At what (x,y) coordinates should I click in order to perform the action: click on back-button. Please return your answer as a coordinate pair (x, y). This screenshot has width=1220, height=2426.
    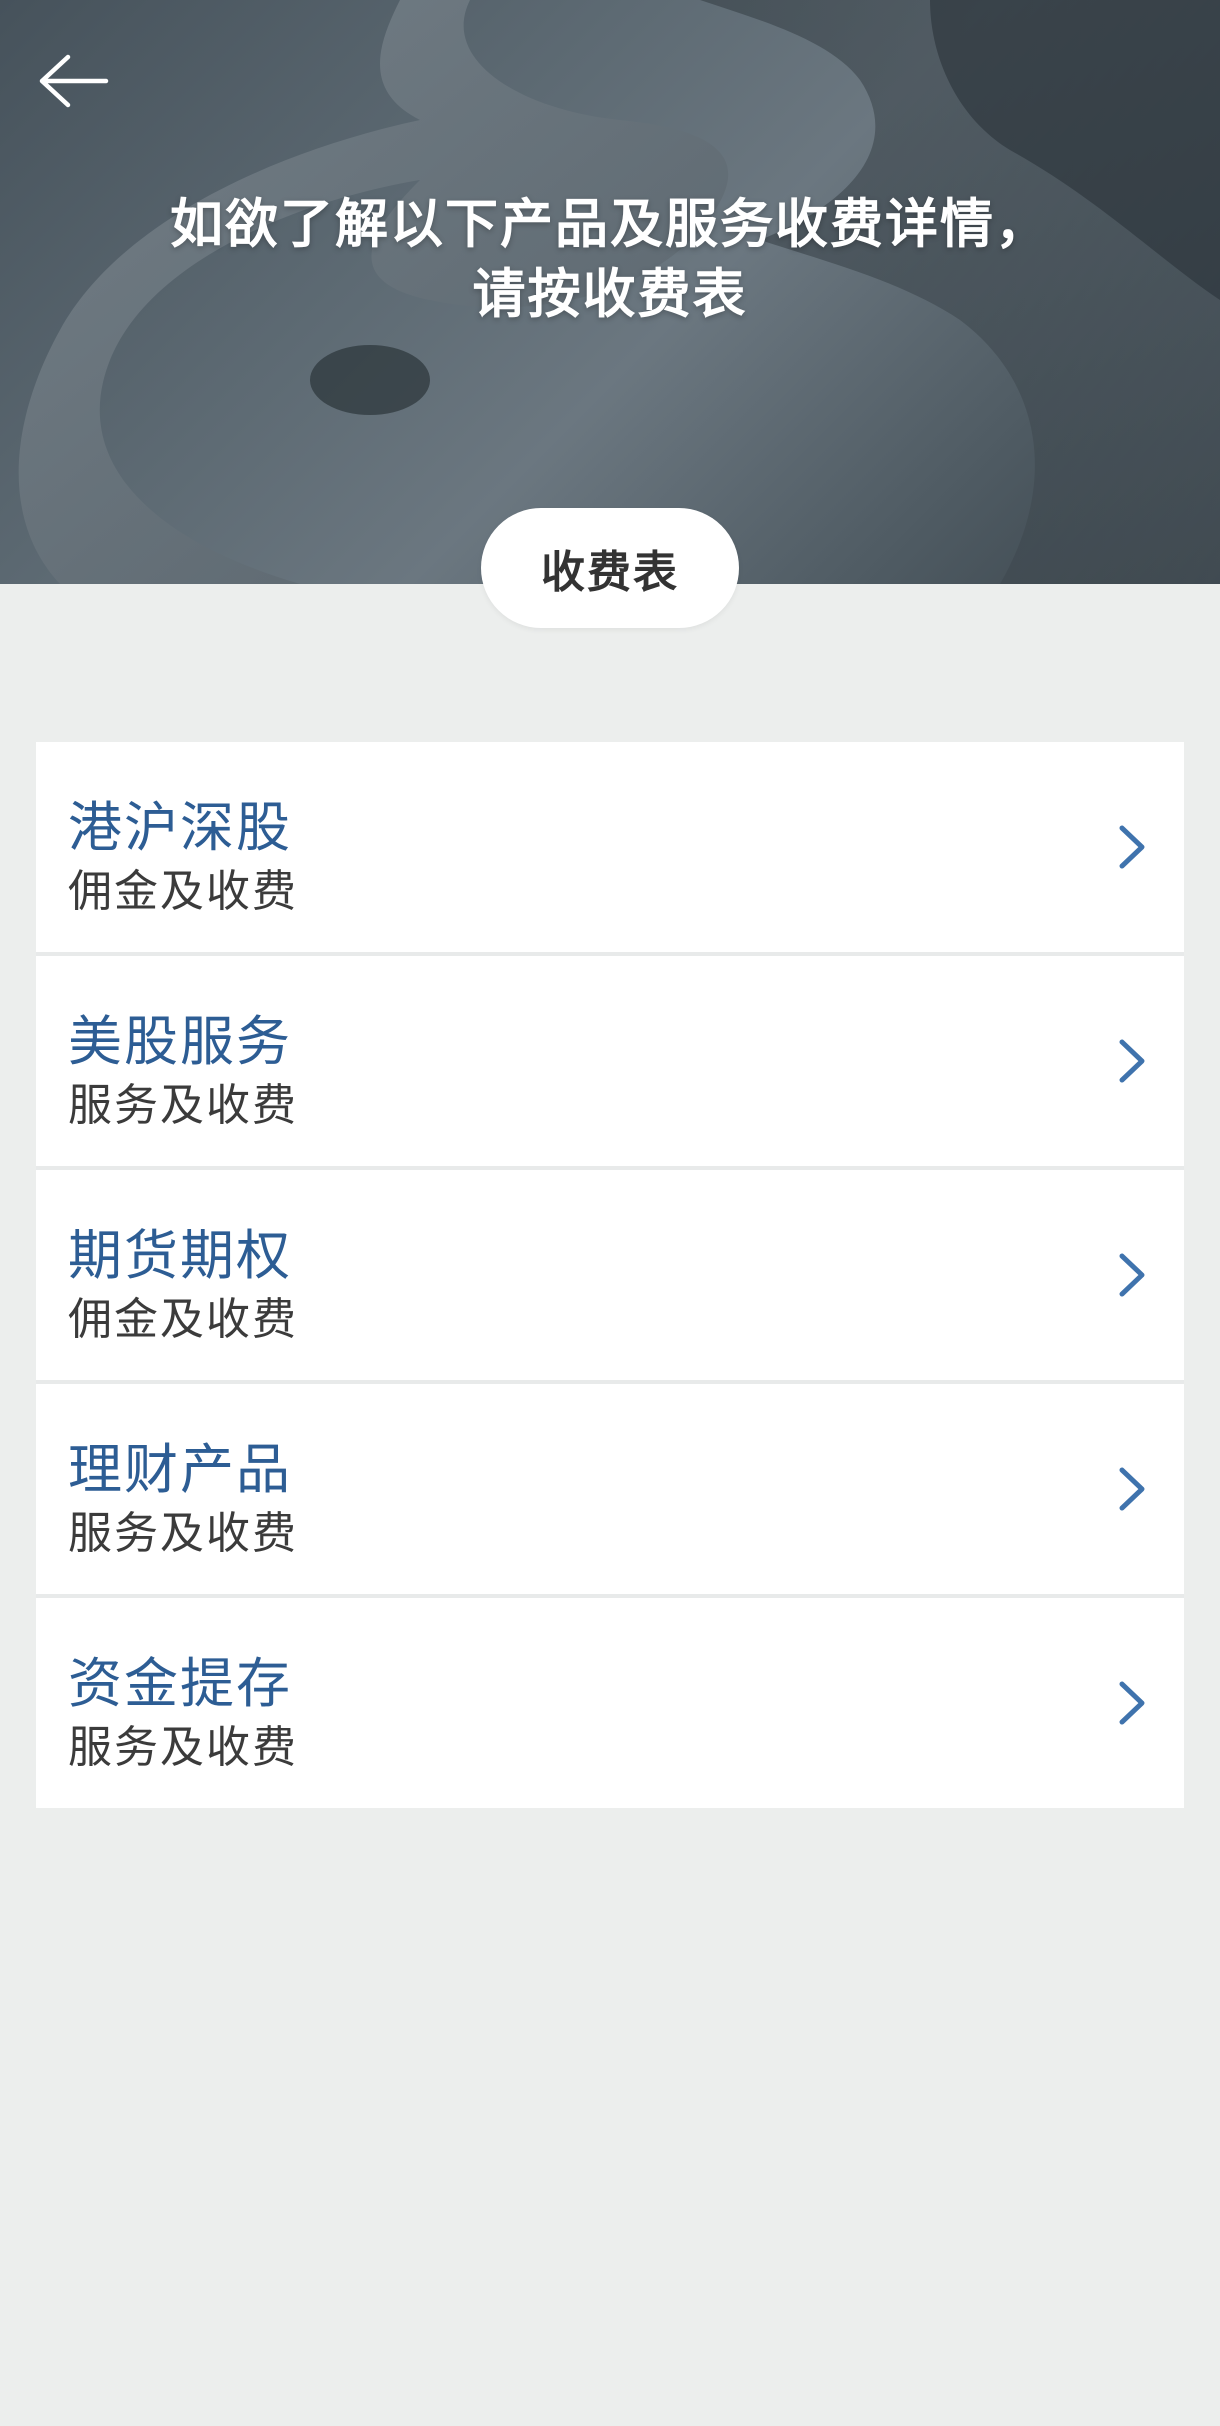
    Looking at the image, I should click on (74, 81).